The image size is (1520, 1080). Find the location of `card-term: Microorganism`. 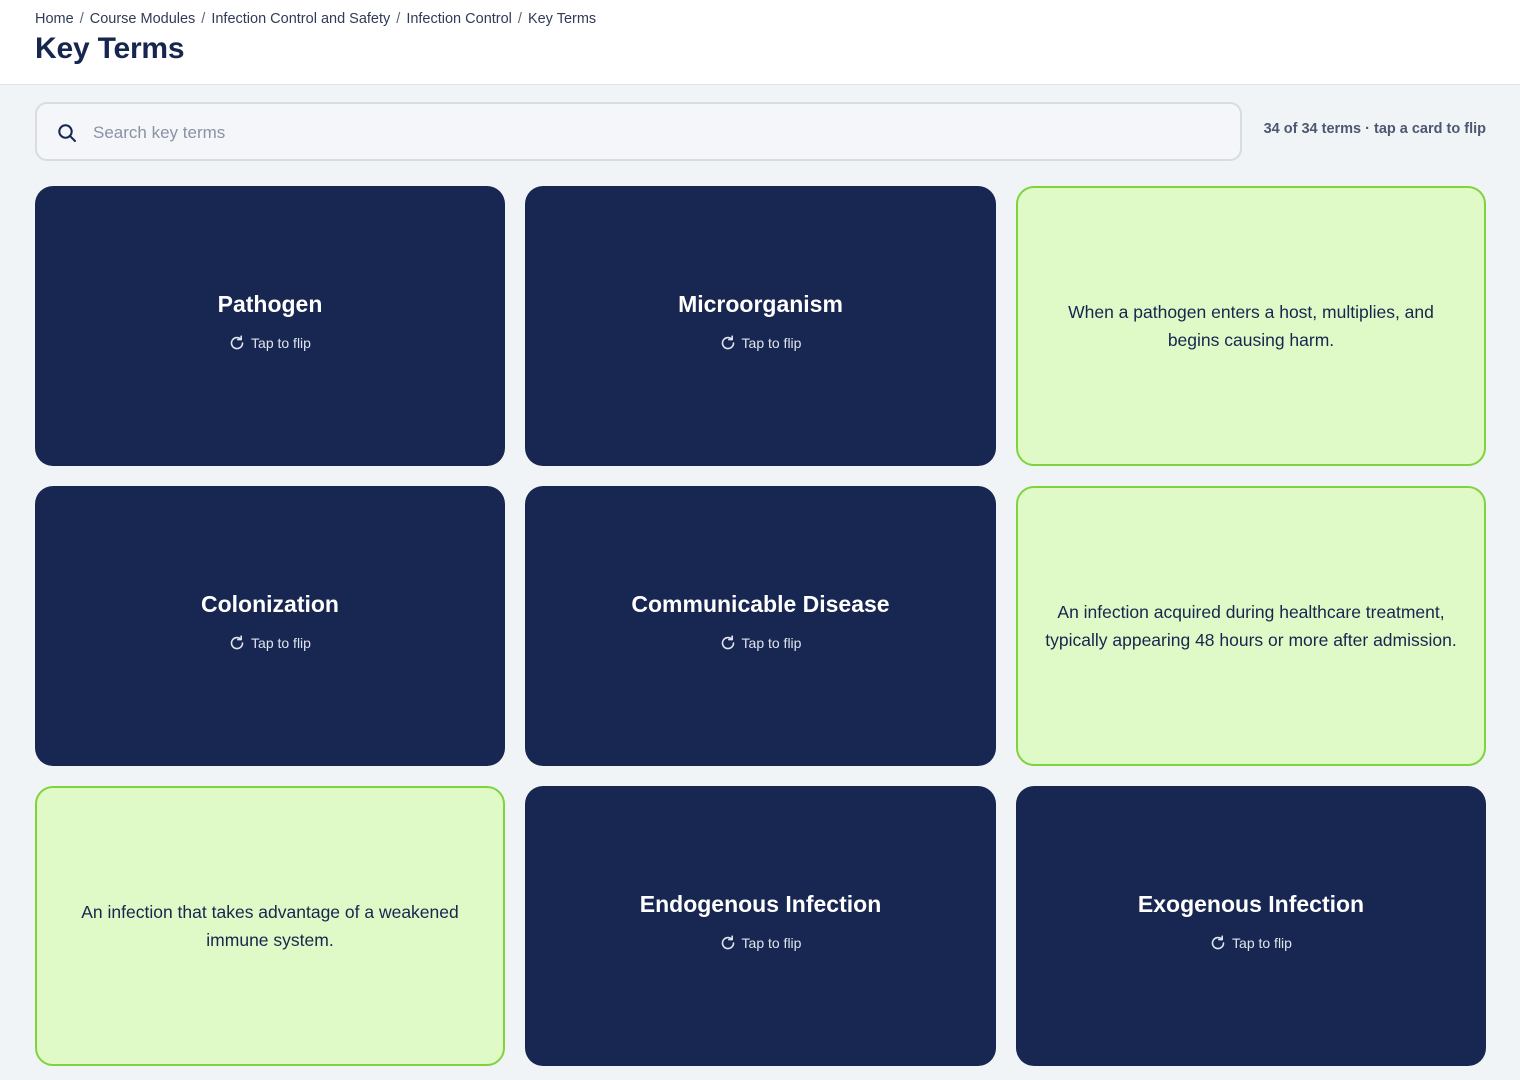

card-term: Microorganism is located at coordinates (760, 304).